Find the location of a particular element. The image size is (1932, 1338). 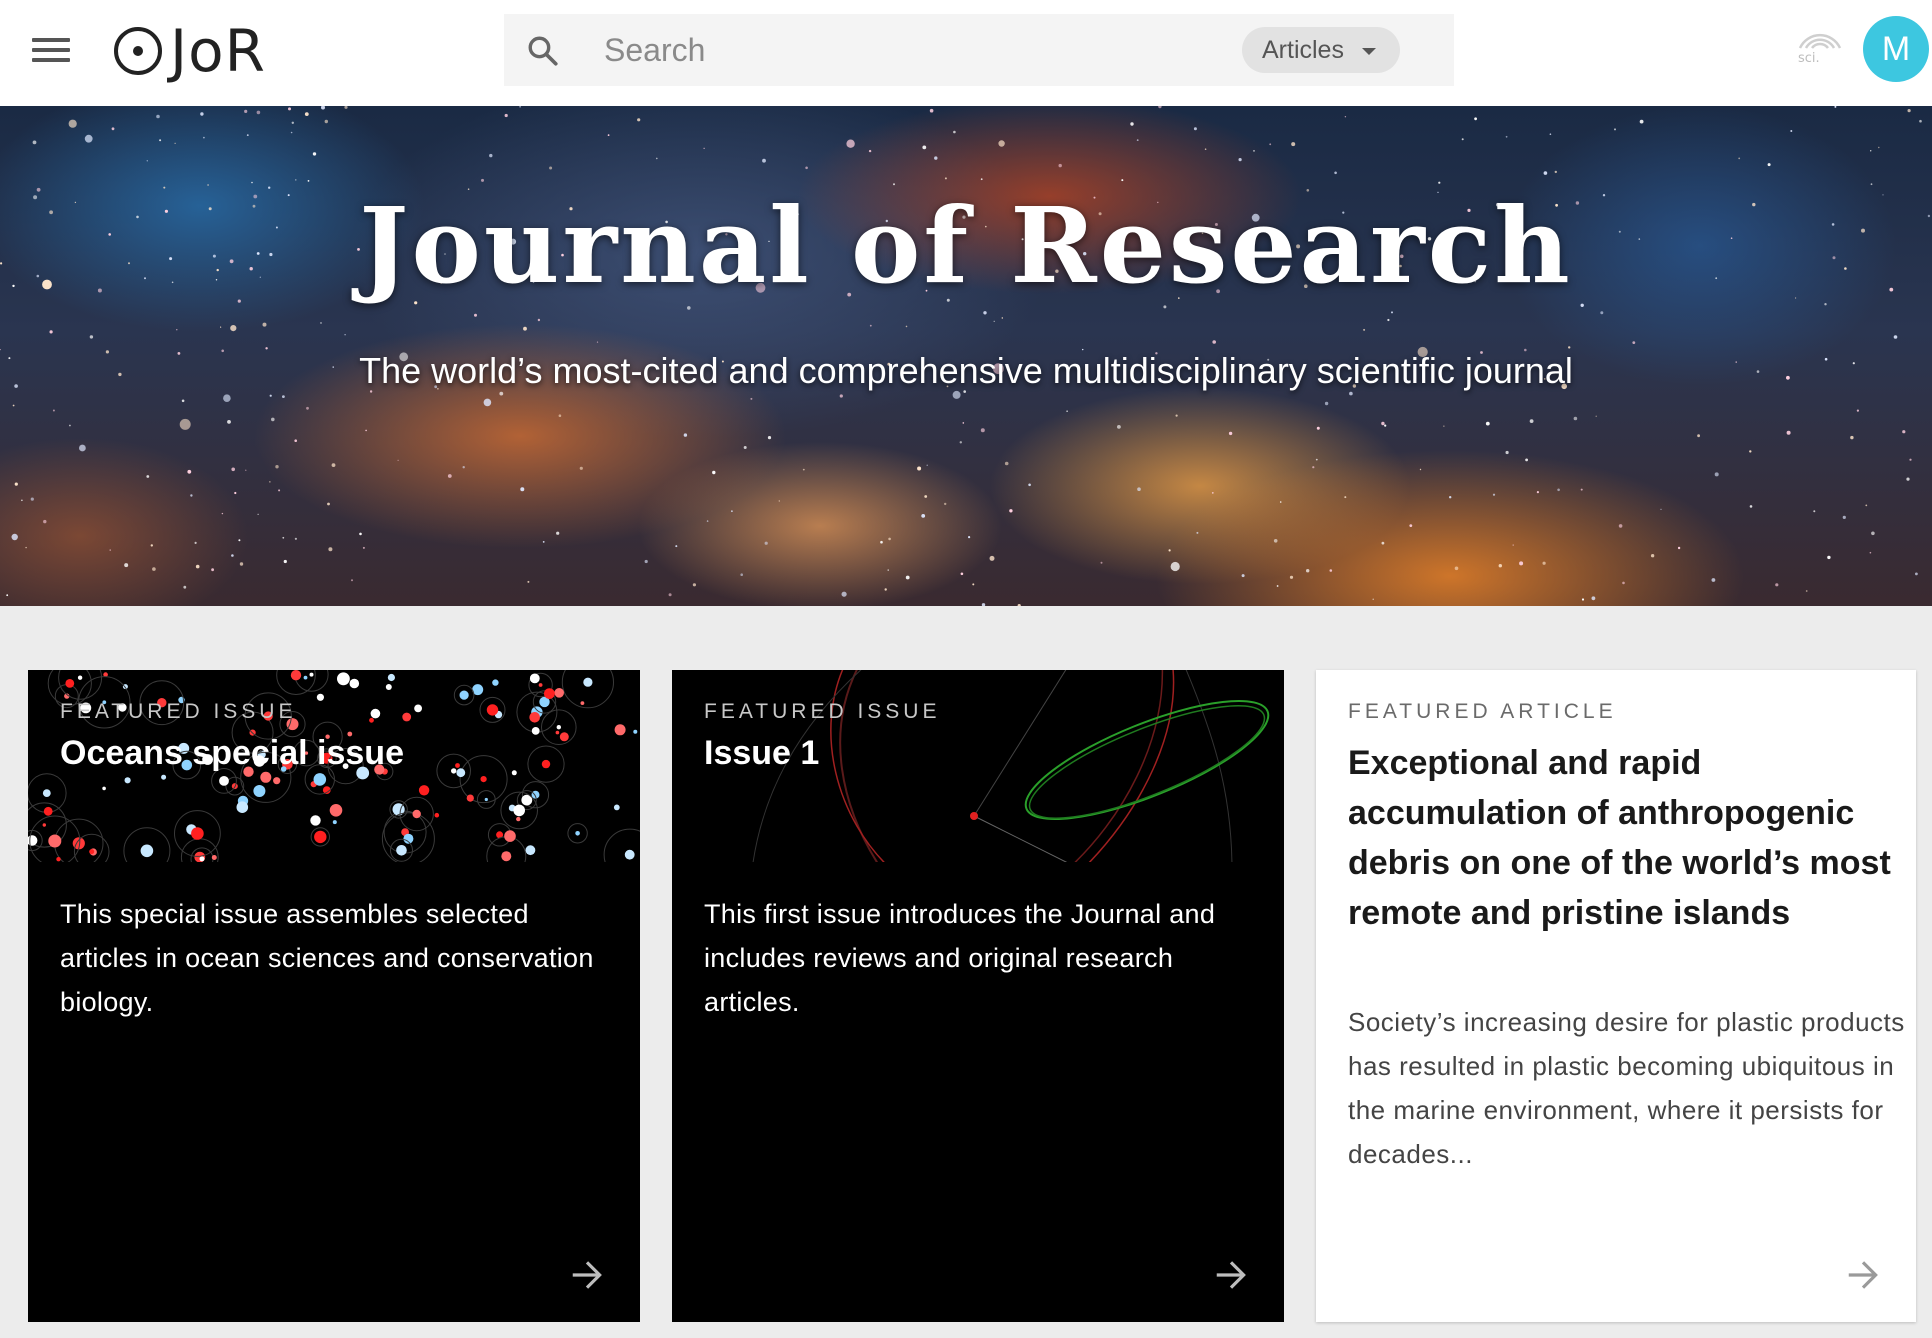

card-kicker: FEATURED ARTICLE is located at coordinates (1482, 711).